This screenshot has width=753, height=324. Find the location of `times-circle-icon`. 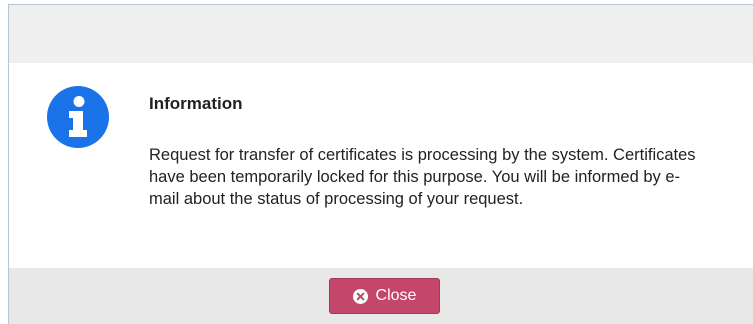

times-circle-icon is located at coordinates (360, 296).